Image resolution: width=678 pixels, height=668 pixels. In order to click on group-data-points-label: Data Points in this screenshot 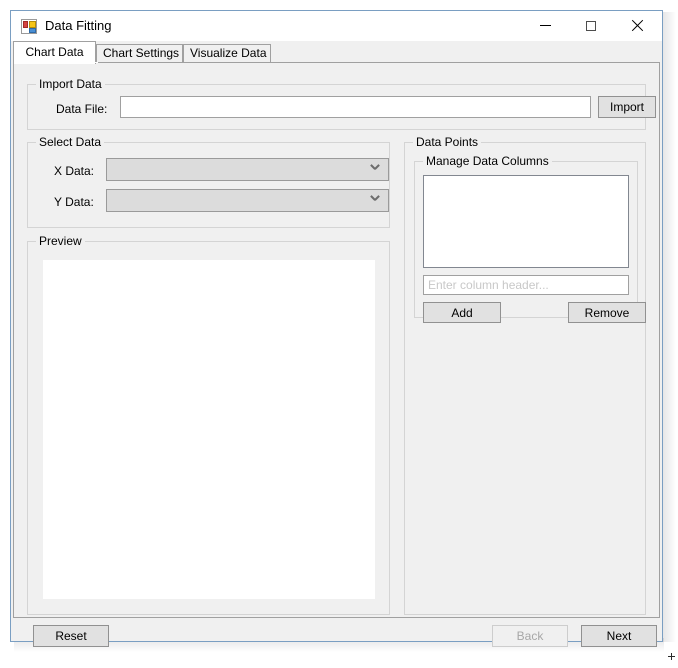, I will do `click(447, 142)`.